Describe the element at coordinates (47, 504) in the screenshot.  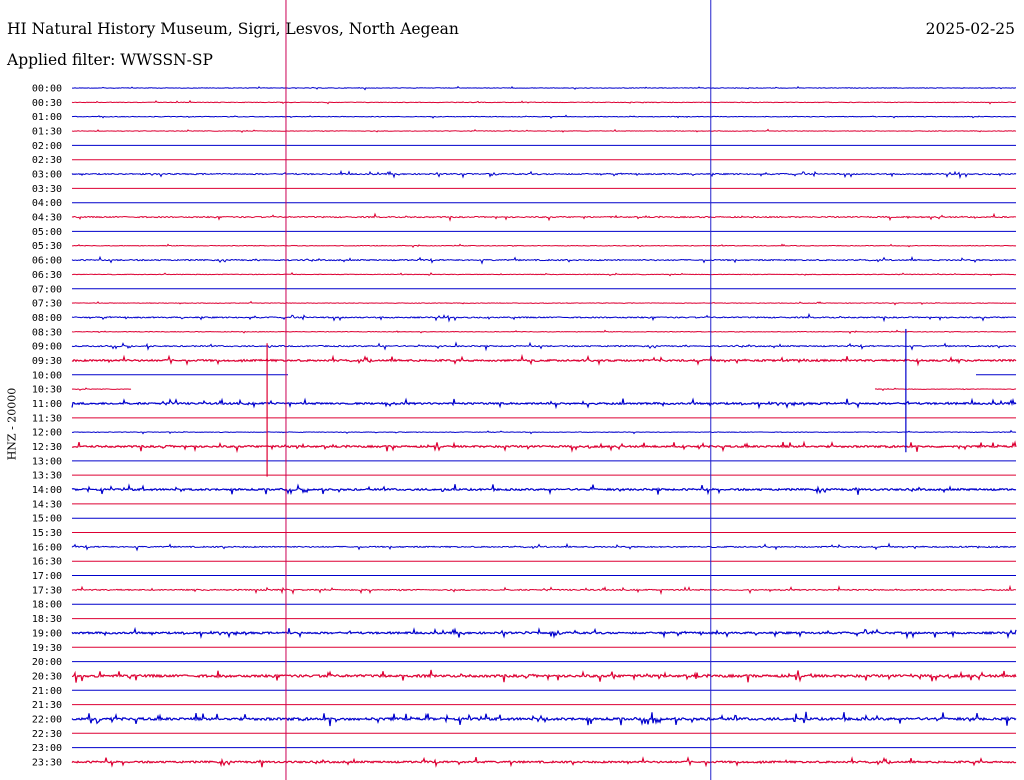
I see `time-tick-label: 14:30` at that location.